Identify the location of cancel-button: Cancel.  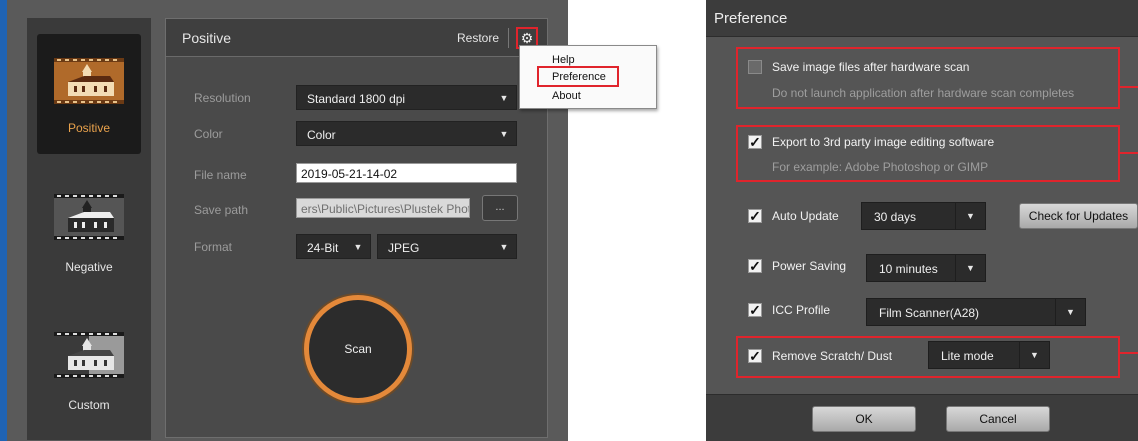
(998, 419).